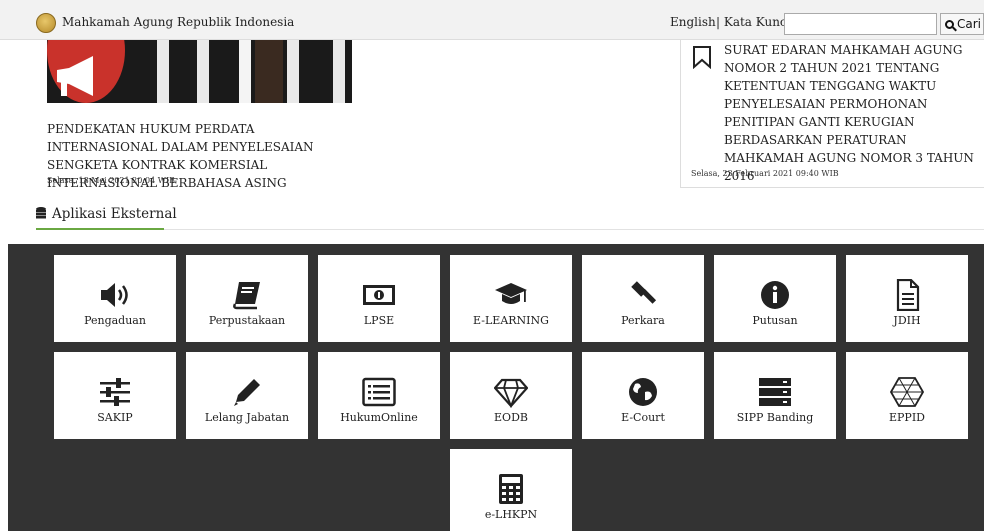 The width and height of the screenshot is (984, 531). I want to click on diamond-icon, so click(511, 393).